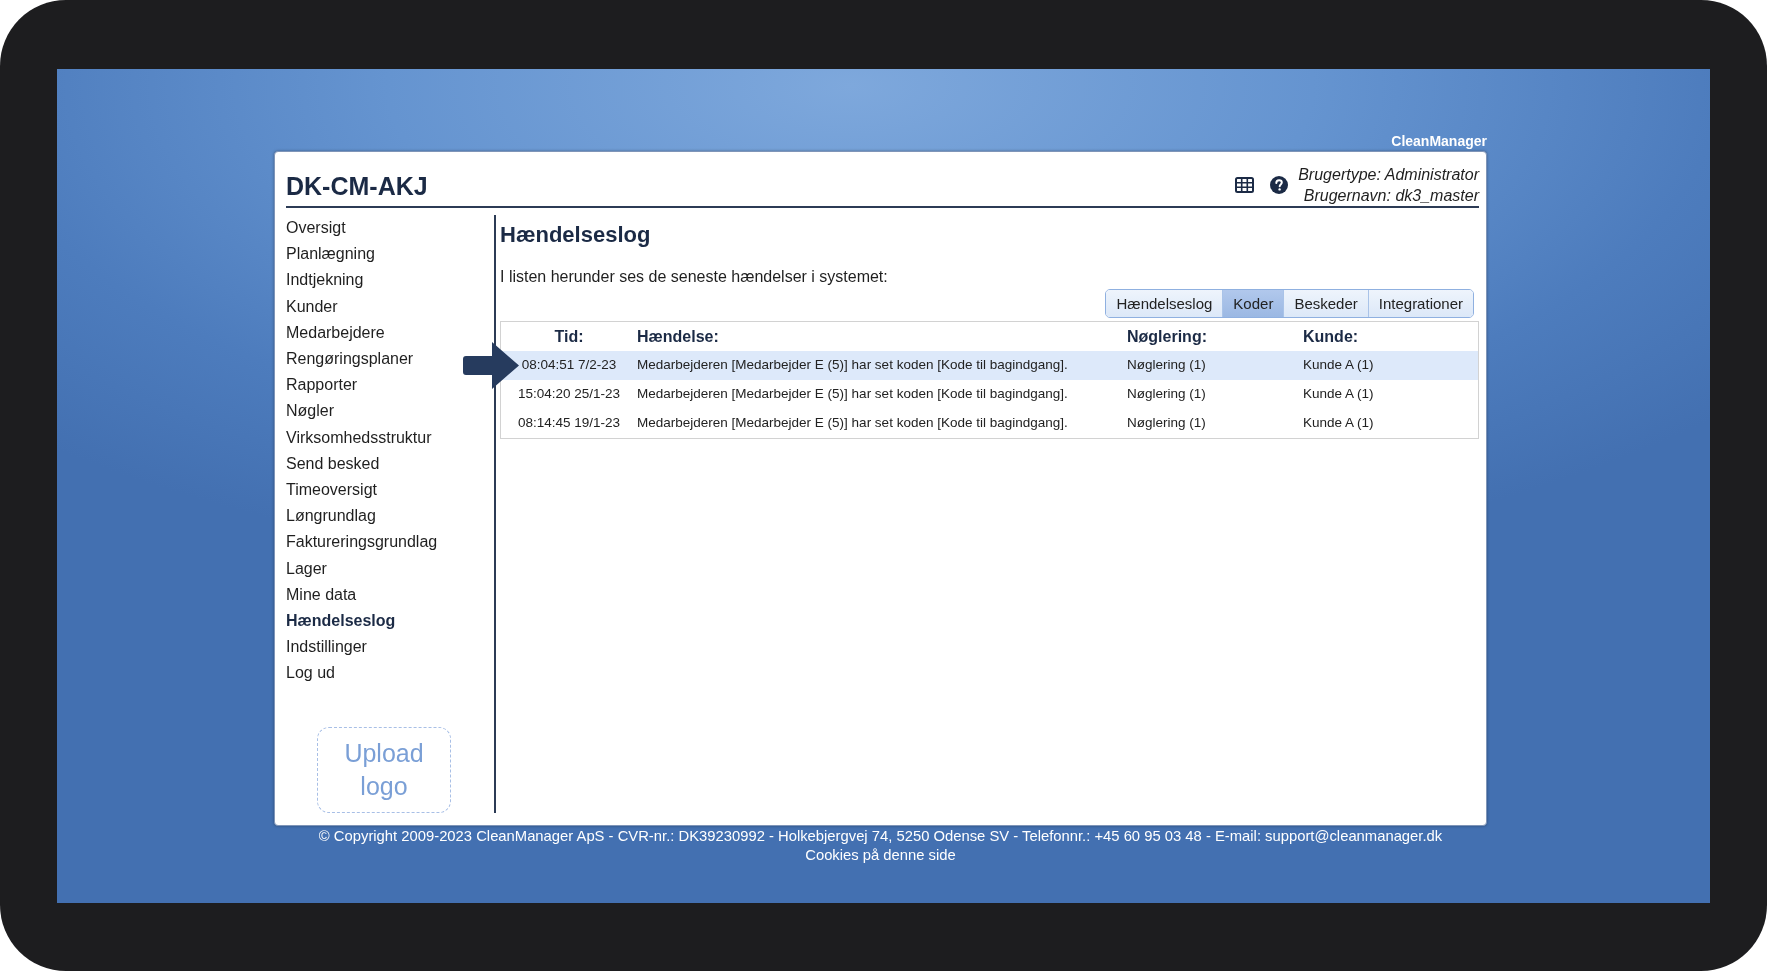 The height and width of the screenshot is (971, 1767). Describe the element at coordinates (331, 490) in the screenshot. I see `sidebar-item: Timeoversigt` at that location.